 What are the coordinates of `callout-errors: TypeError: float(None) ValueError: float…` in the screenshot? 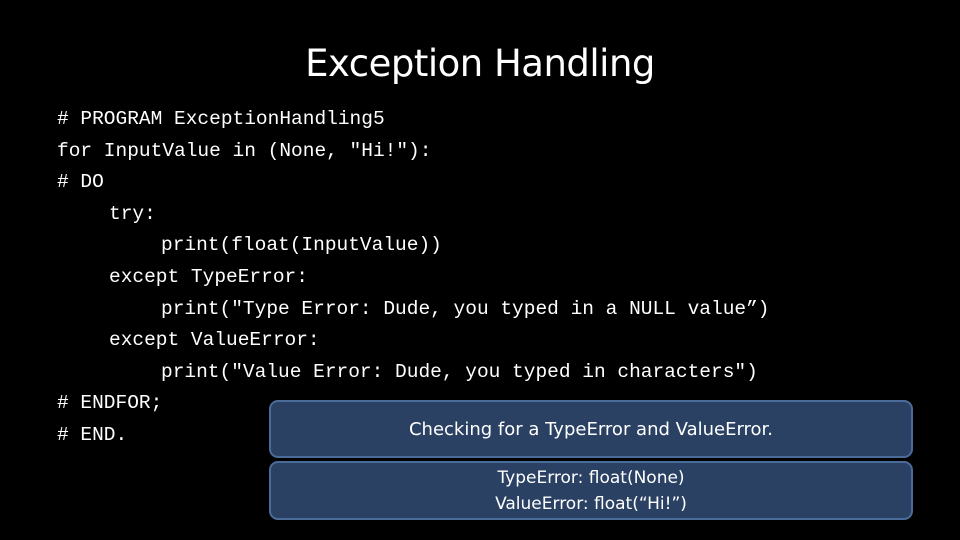 It's located at (591, 490).